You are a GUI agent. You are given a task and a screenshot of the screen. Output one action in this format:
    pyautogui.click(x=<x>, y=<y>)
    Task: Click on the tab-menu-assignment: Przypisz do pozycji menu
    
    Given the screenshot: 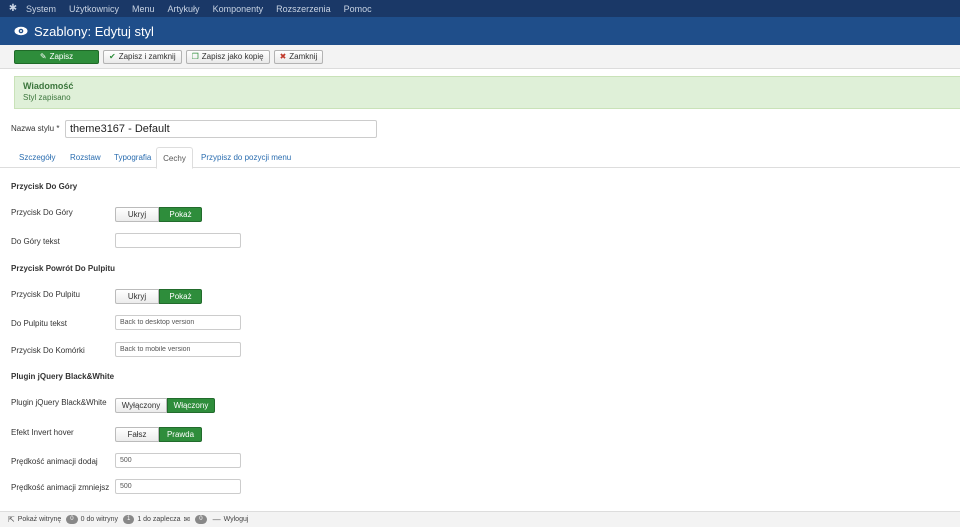 What is the action you would take?
    pyautogui.click(x=246, y=157)
    